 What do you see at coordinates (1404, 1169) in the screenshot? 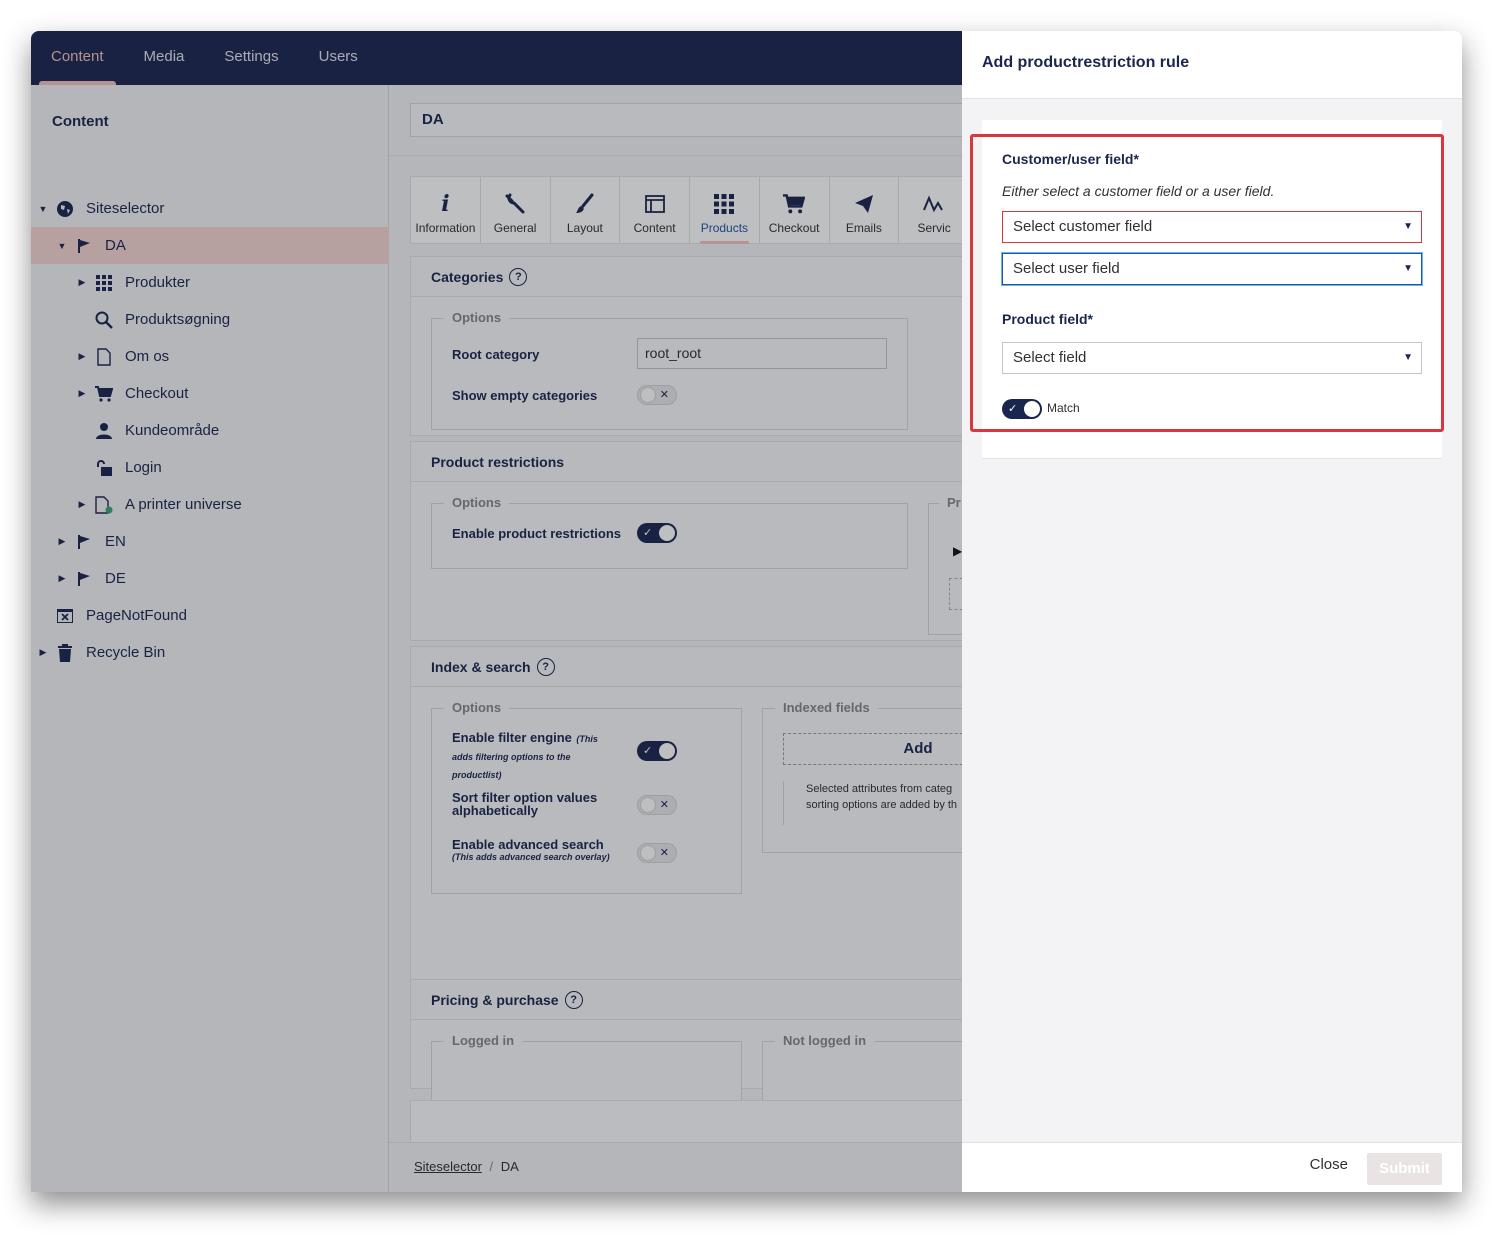
I see `submit-button: Submit` at bounding box center [1404, 1169].